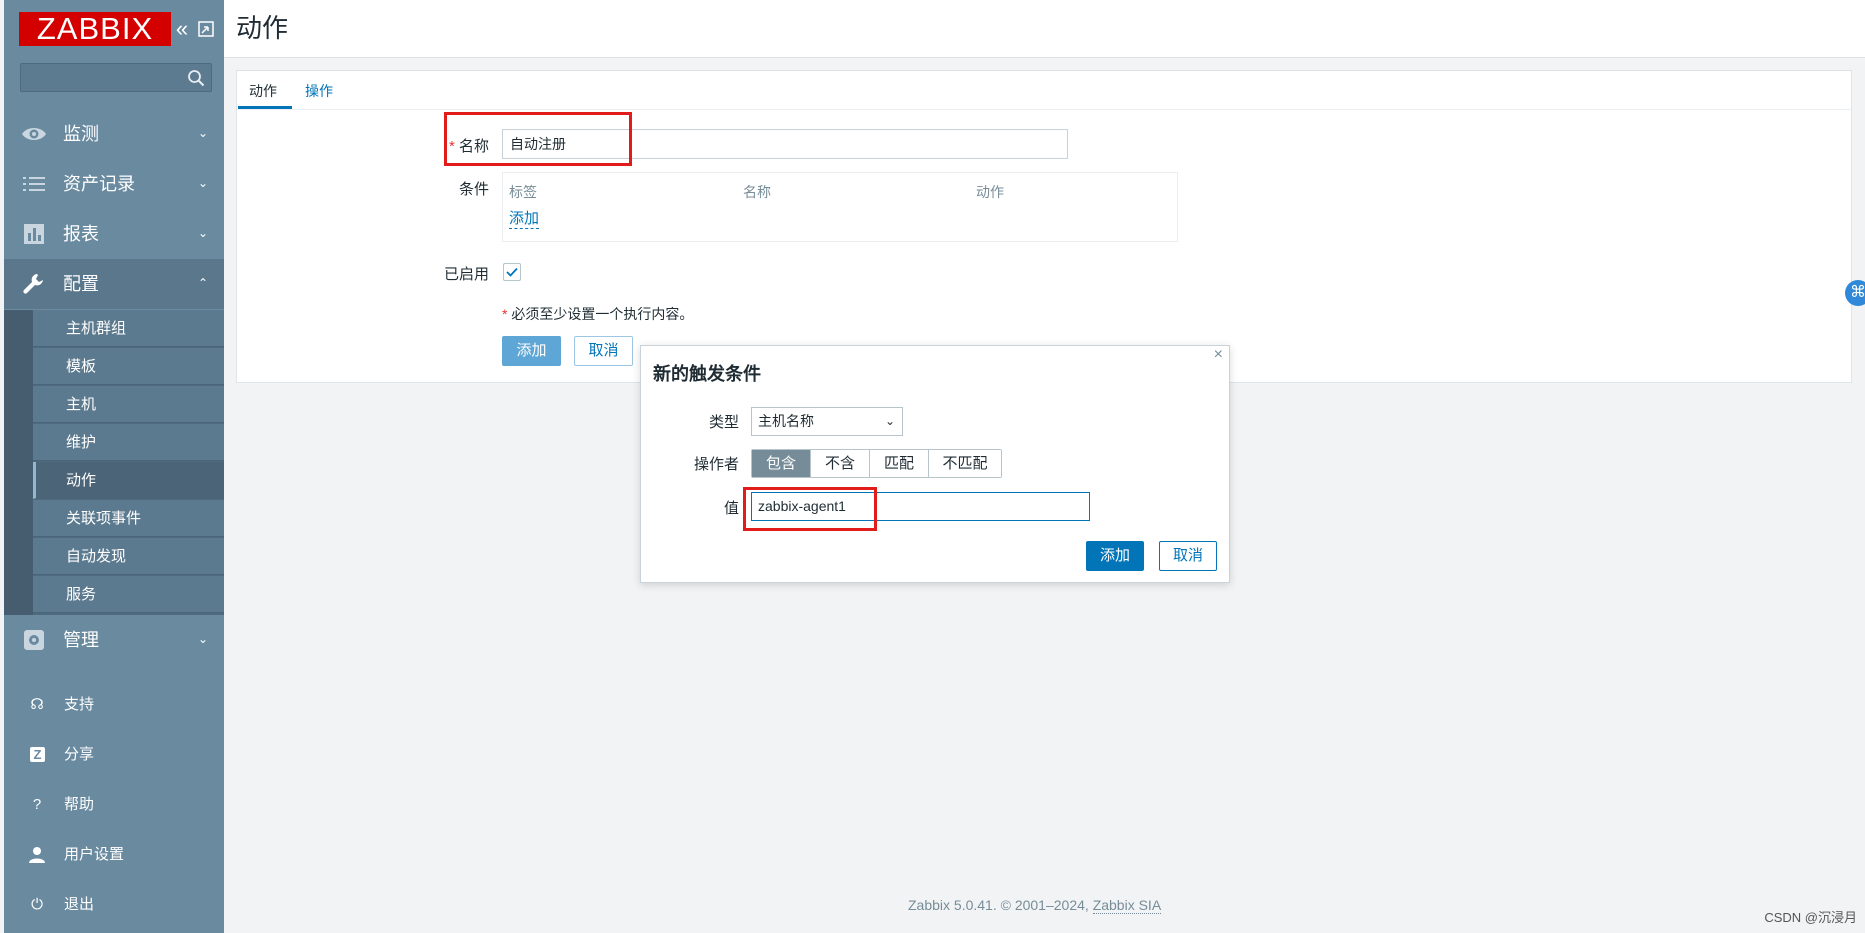  What do you see at coordinates (37, 754) in the screenshot?
I see `share-icon: Z` at bounding box center [37, 754].